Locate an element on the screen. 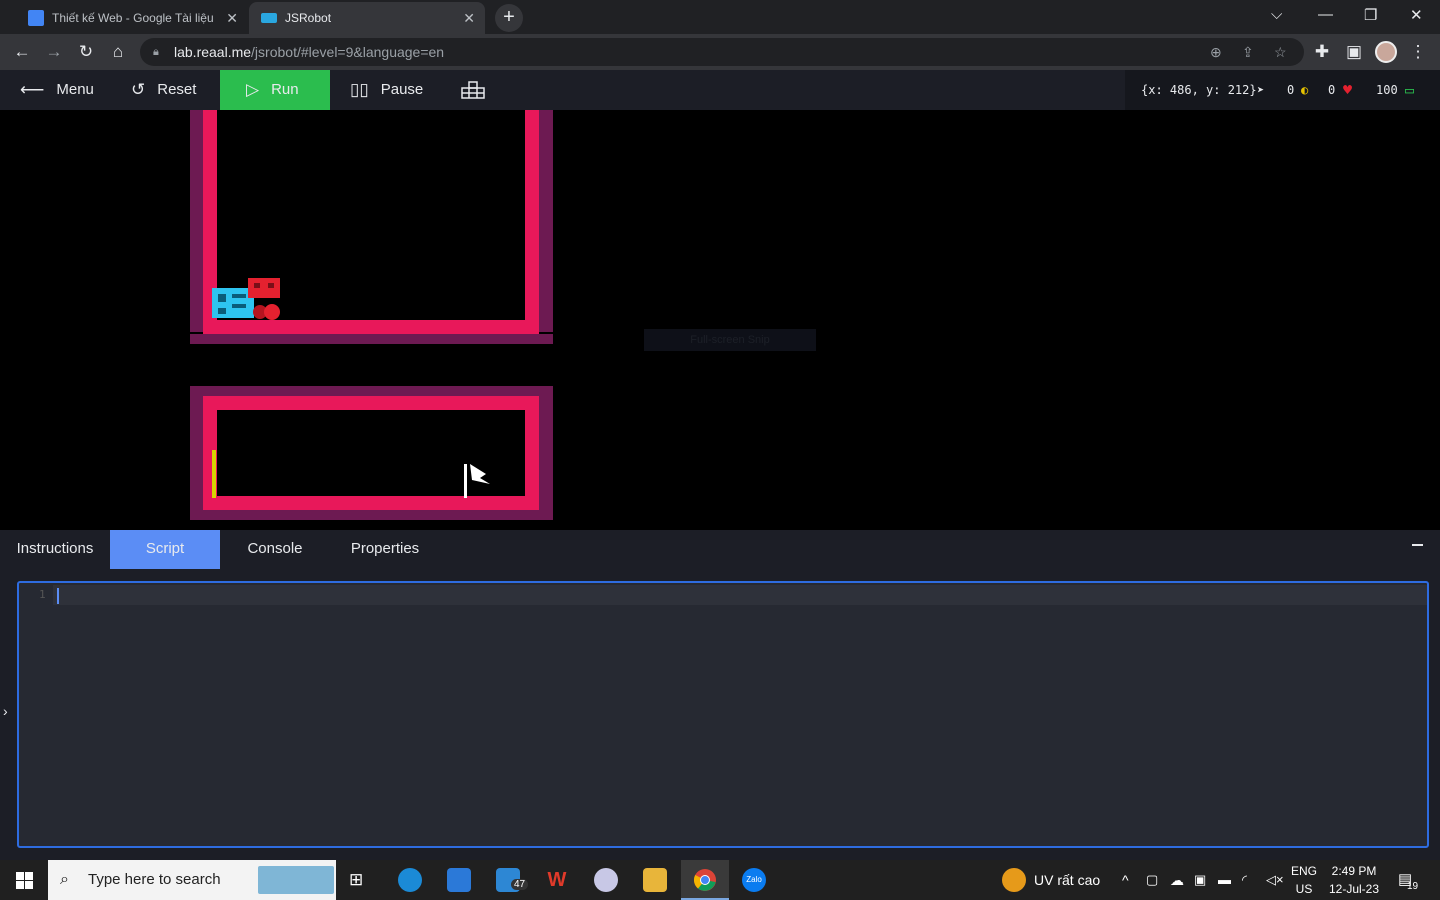 The width and height of the screenshot is (1440, 900). zoom-icon: ⊕ is located at coordinates (1216, 52).